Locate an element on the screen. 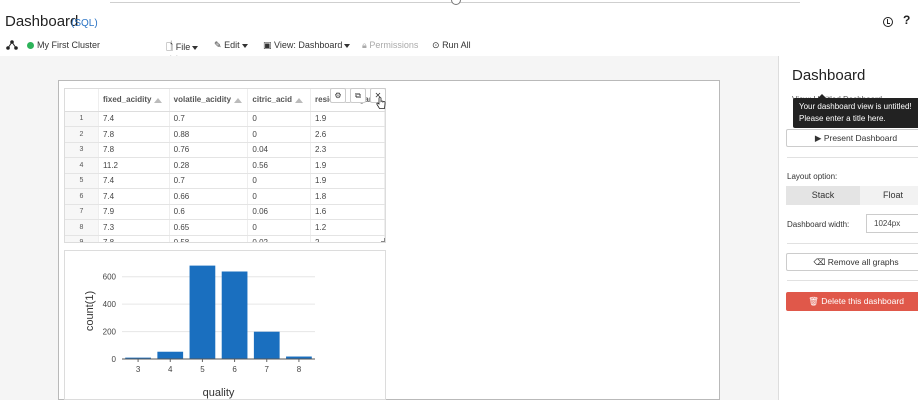  table-cell: 0.6 is located at coordinates (209, 212).